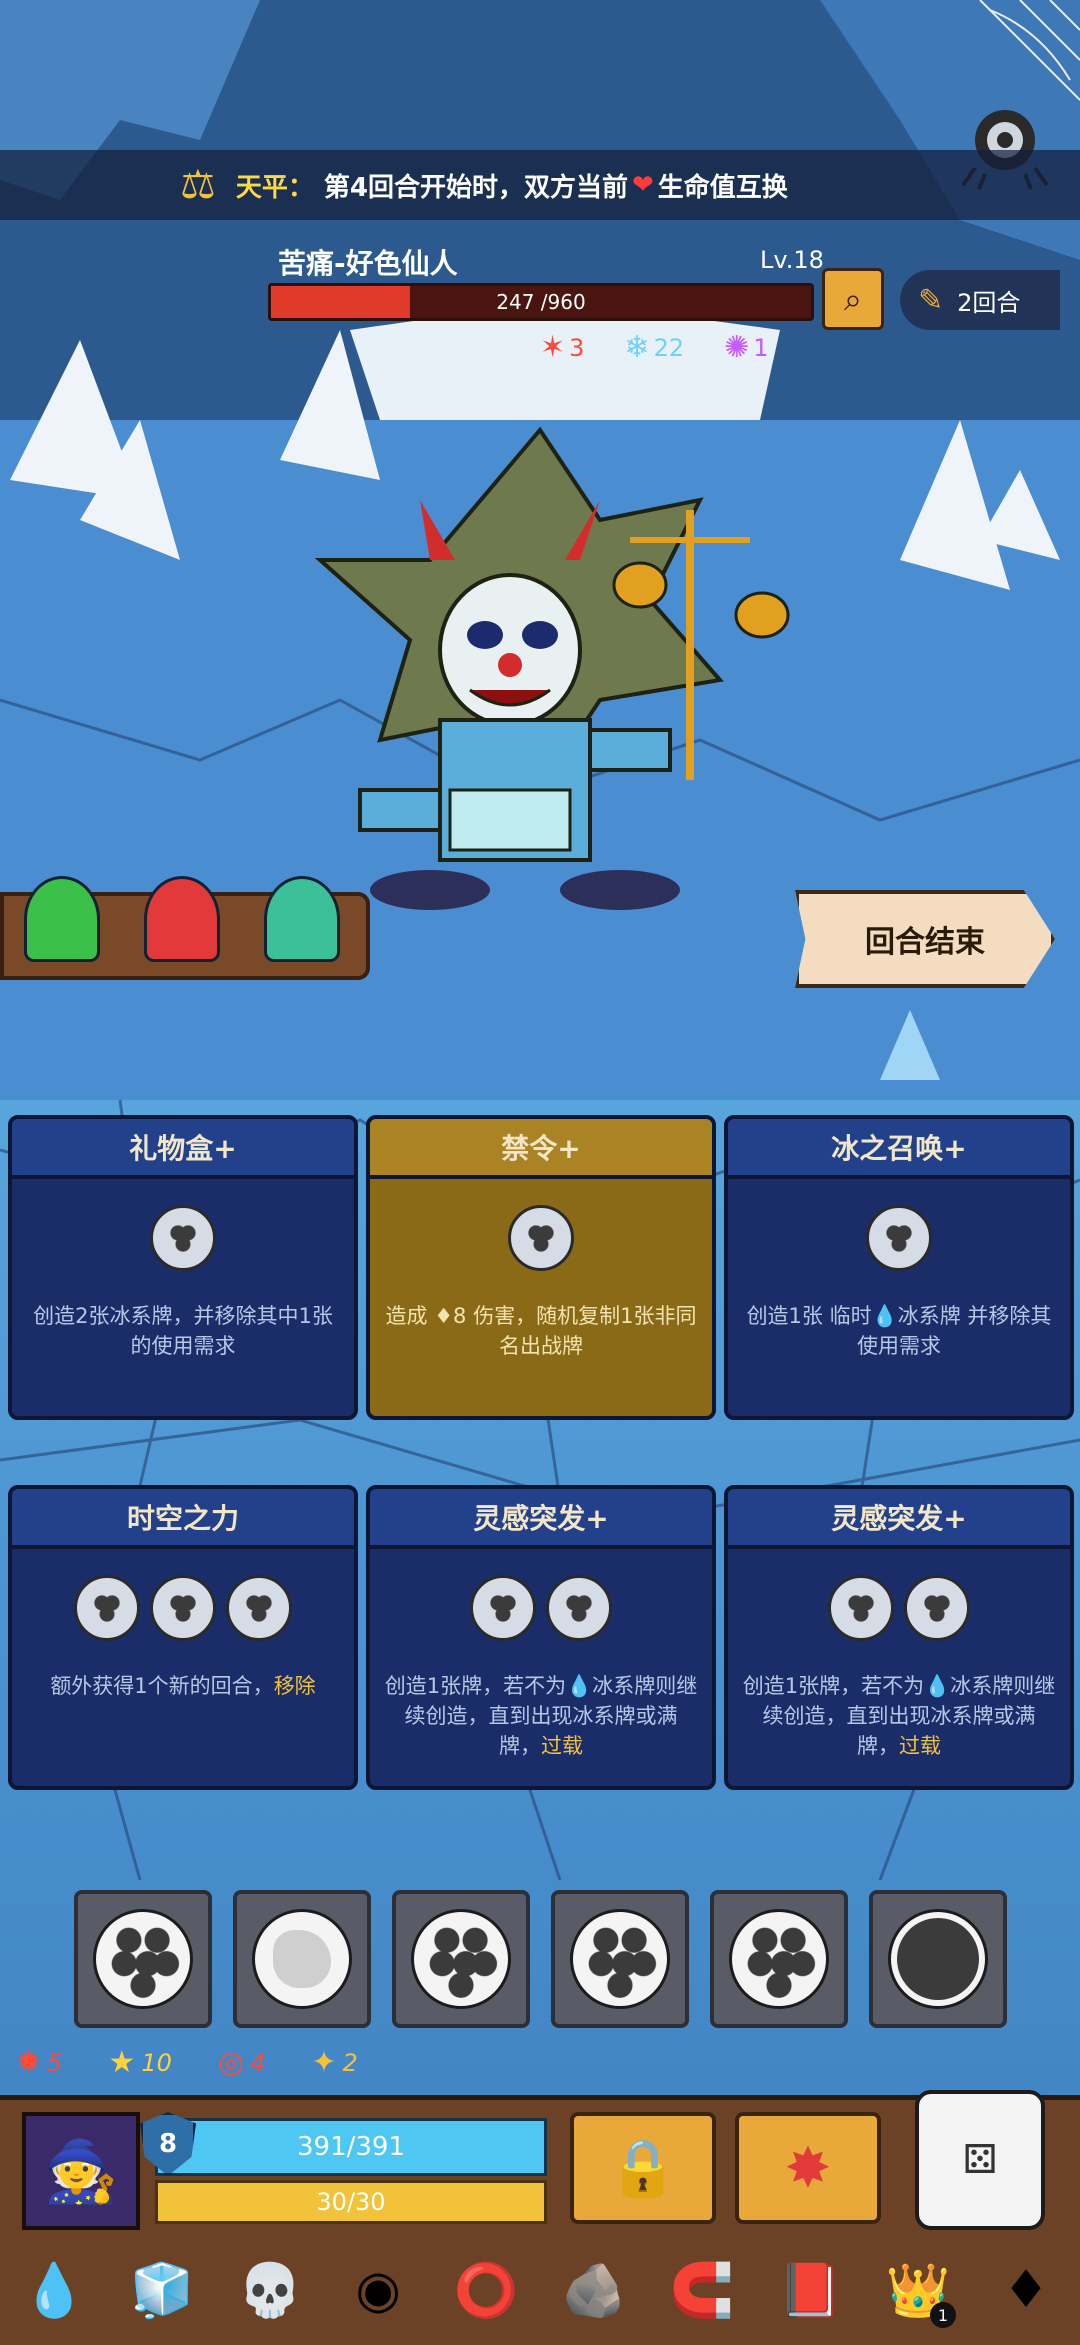 The width and height of the screenshot is (1080, 2345). I want to click on spellbook-relic-icon: 📕, so click(810, 2290).